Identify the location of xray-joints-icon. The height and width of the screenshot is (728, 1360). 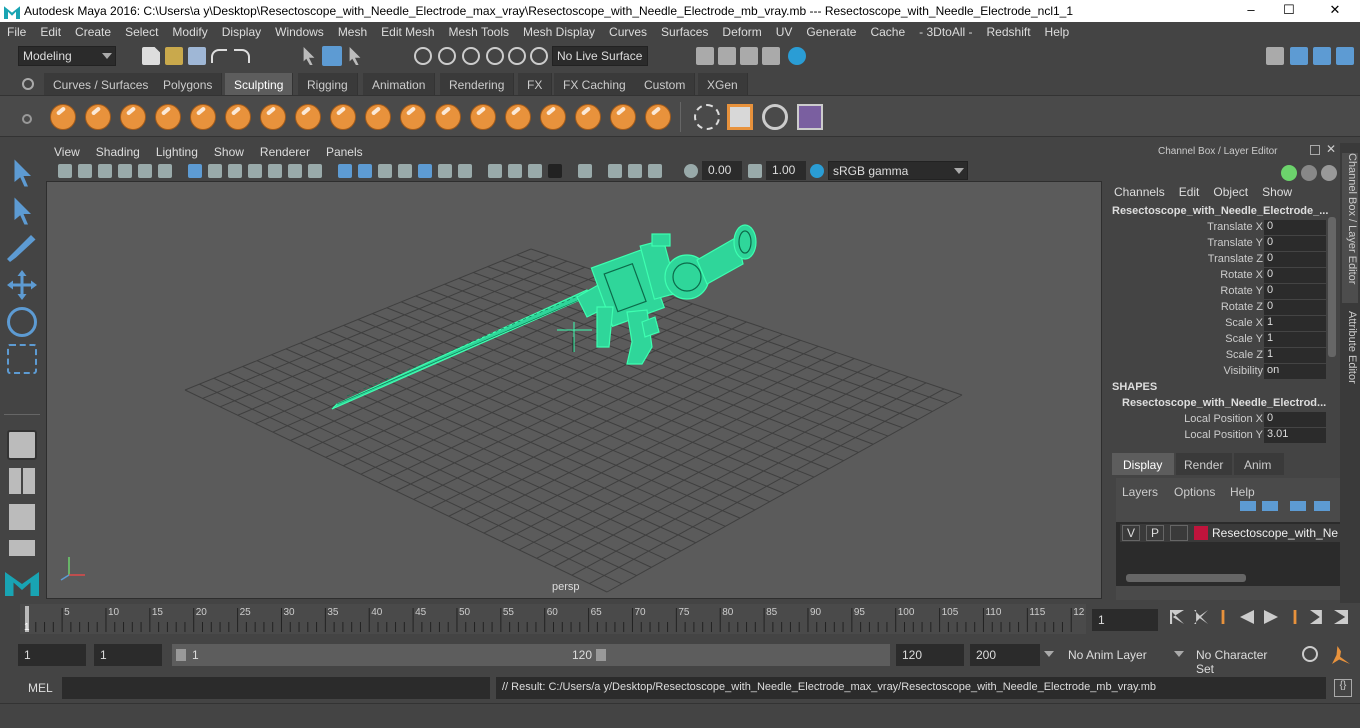
(615, 171).